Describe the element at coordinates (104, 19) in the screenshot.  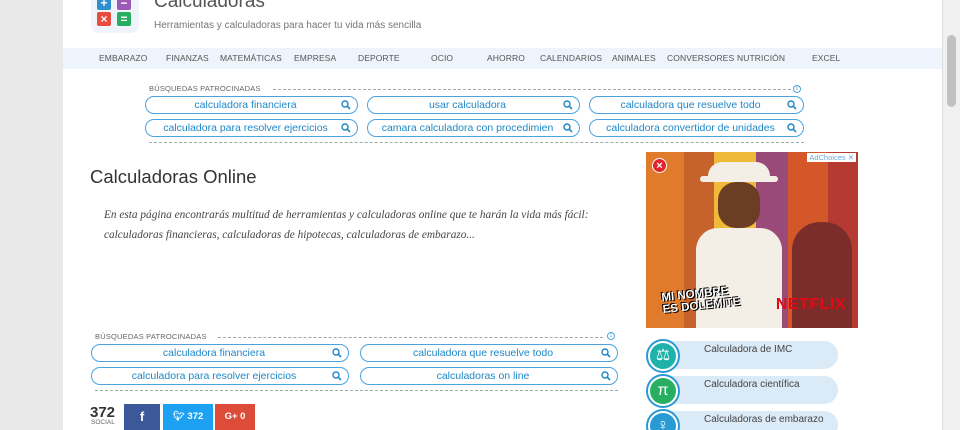
I see `times-icon: ×` at that location.